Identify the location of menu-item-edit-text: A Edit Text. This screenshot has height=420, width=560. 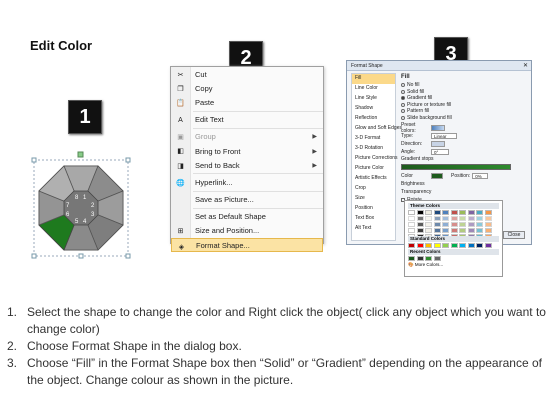
(247, 120).